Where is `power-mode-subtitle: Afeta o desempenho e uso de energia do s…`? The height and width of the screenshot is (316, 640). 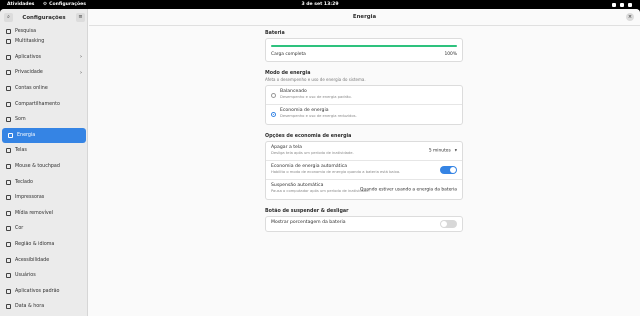
power-mode-subtitle: Afeta o desempenho e uso de energia do s… is located at coordinates (315, 79).